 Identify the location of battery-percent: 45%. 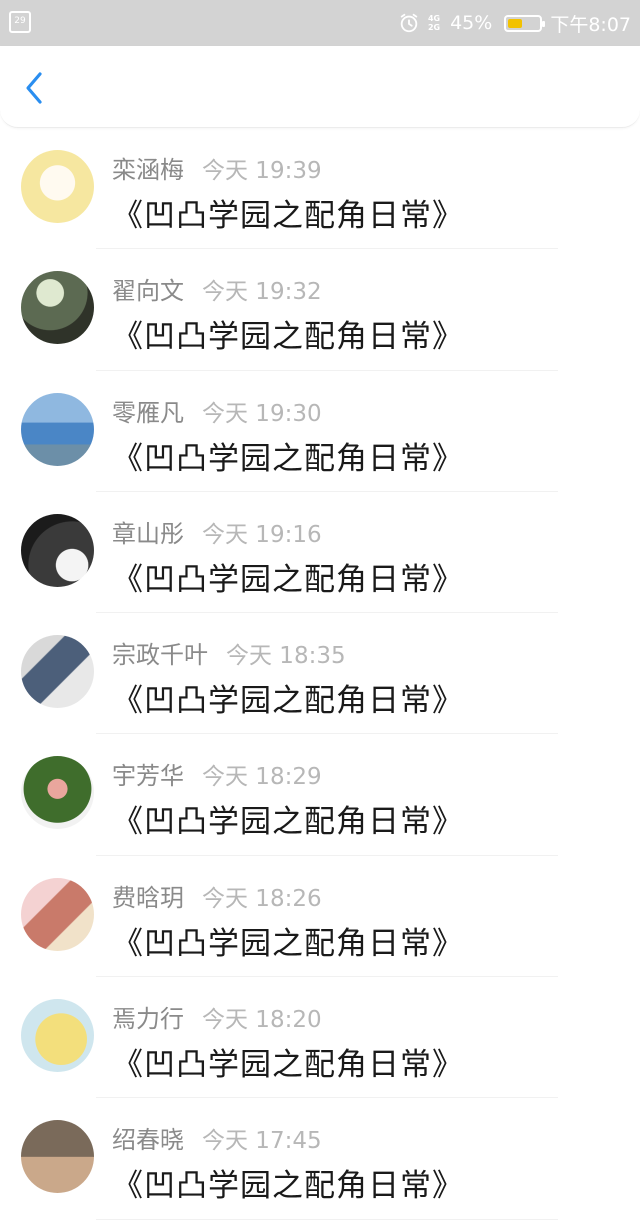
(471, 23).